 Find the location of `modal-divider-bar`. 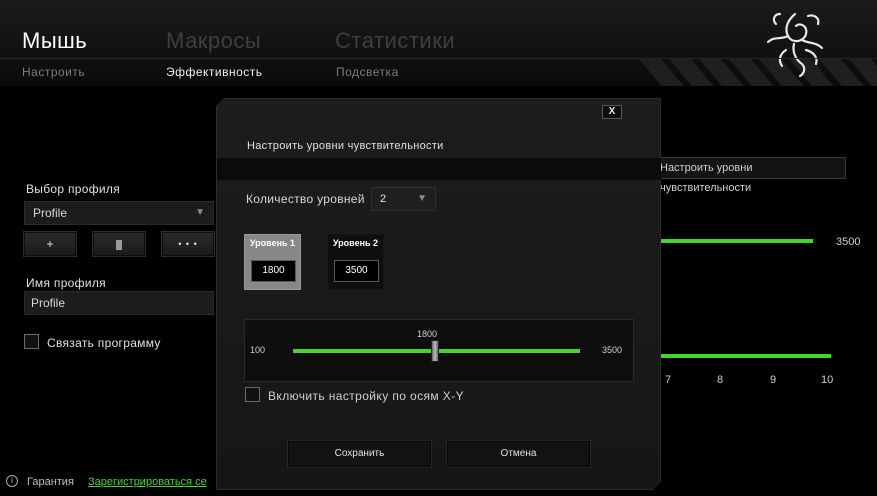

modal-divider-bar is located at coordinates (439, 169).